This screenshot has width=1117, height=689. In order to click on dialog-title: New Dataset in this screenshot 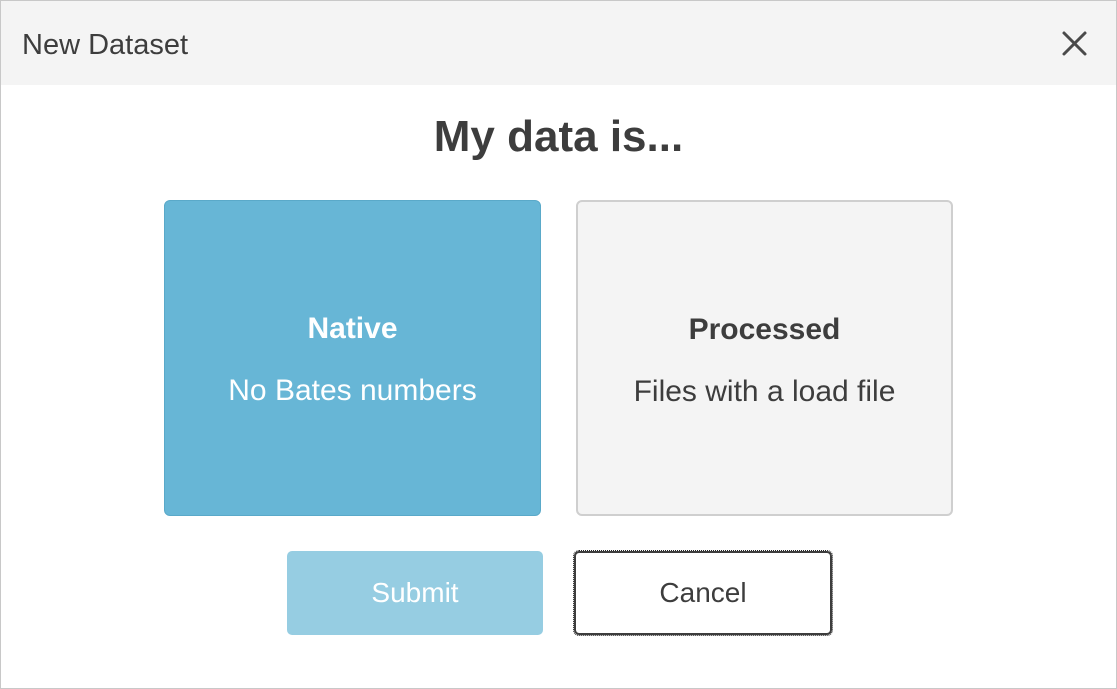, I will do `click(105, 45)`.